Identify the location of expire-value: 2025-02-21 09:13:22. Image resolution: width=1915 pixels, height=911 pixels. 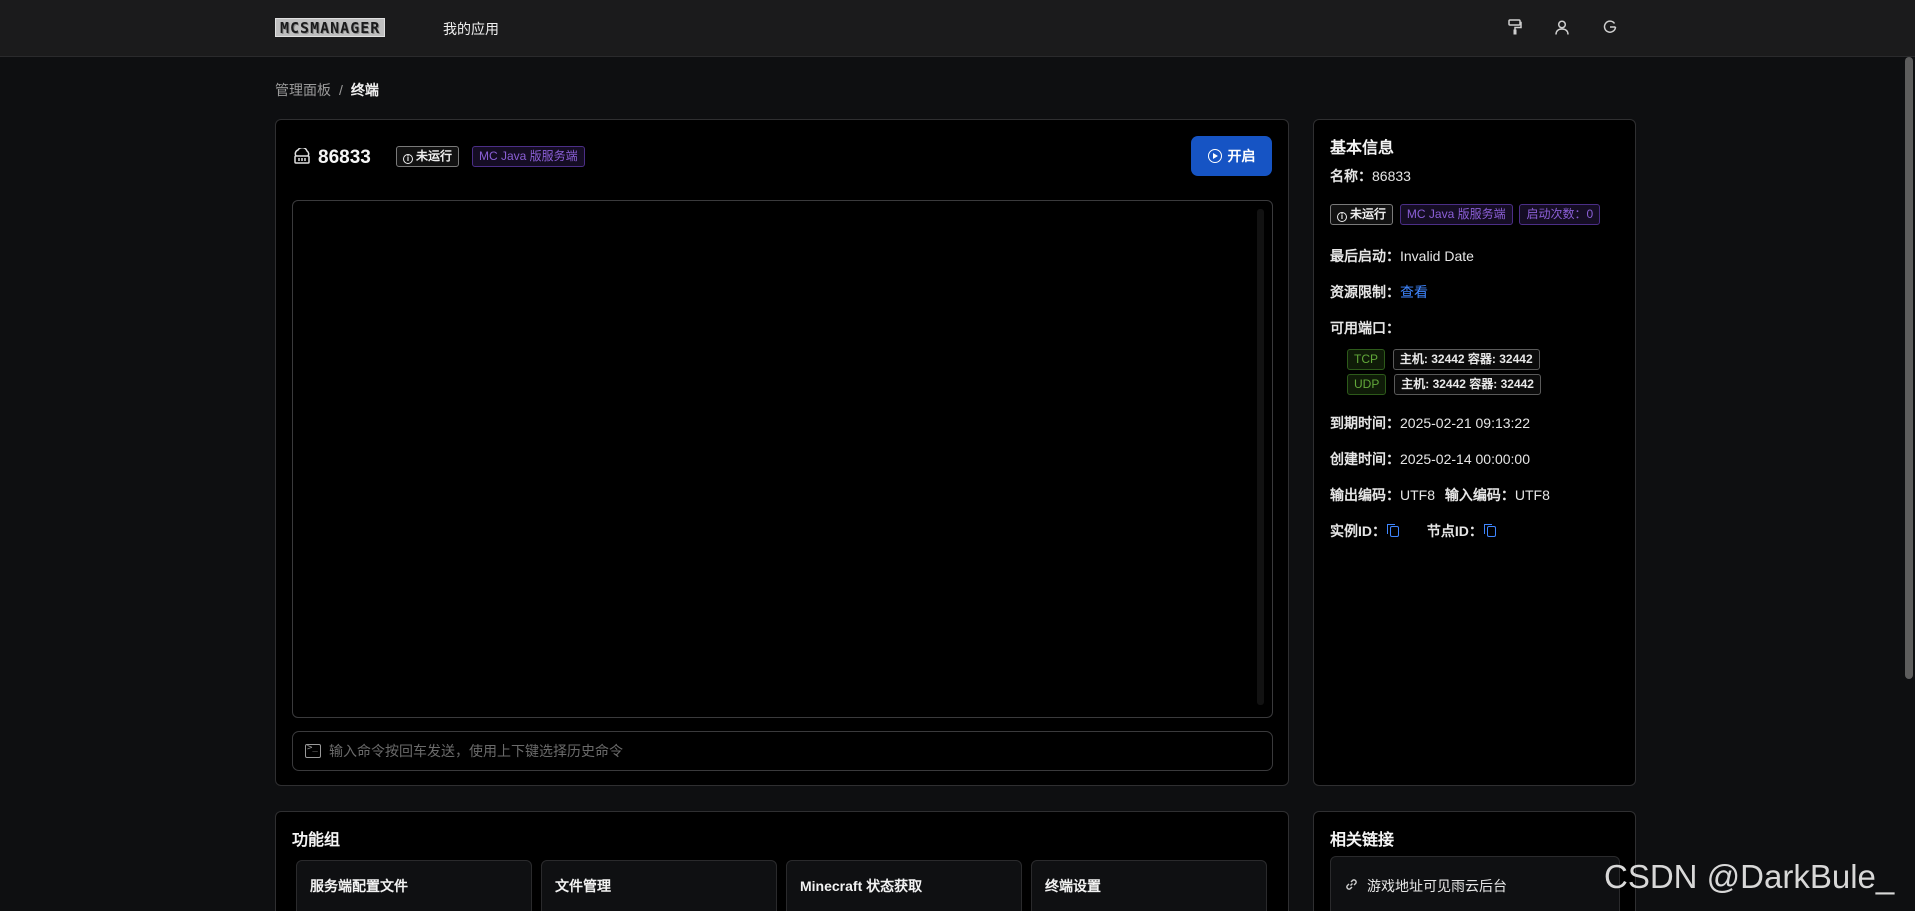
(1465, 423).